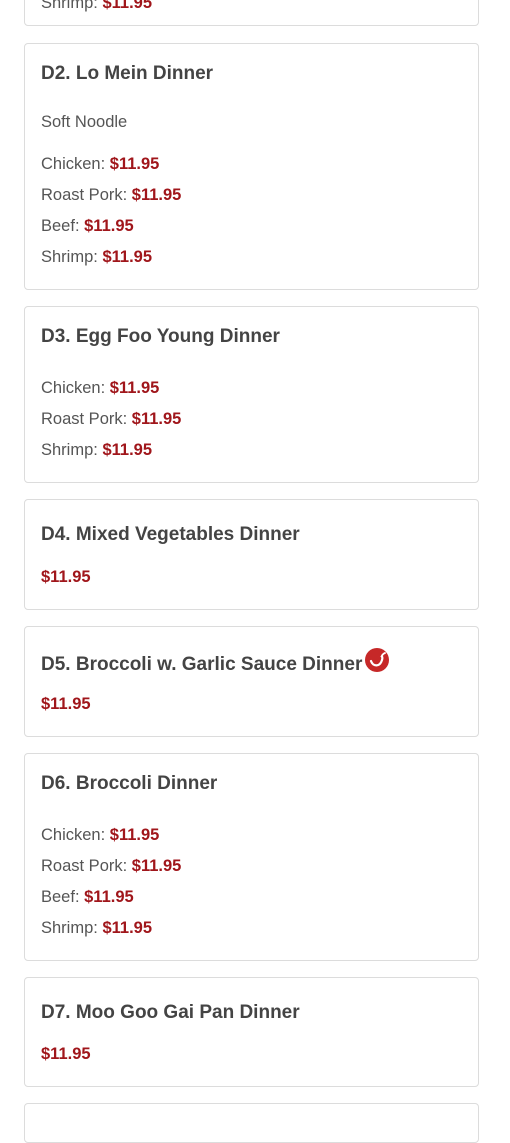  I want to click on menu-item-title: D5. Broccoli w. Garlic Sauce Dinner, so click(202, 664).